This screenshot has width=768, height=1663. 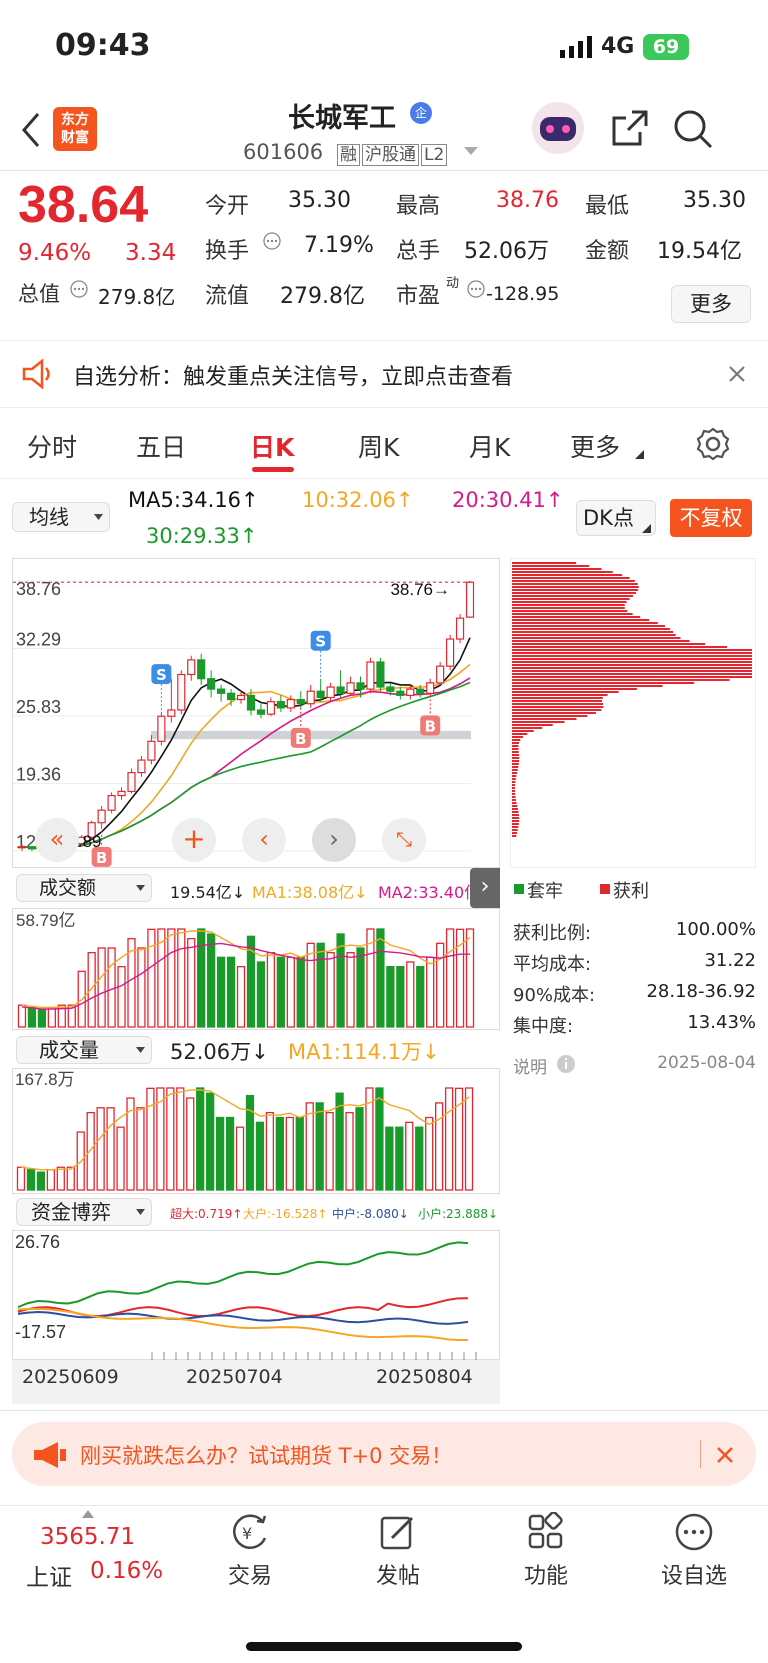 What do you see at coordinates (711, 304) in the screenshot?
I see `more-quote-button: 更多` at bounding box center [711, 304].